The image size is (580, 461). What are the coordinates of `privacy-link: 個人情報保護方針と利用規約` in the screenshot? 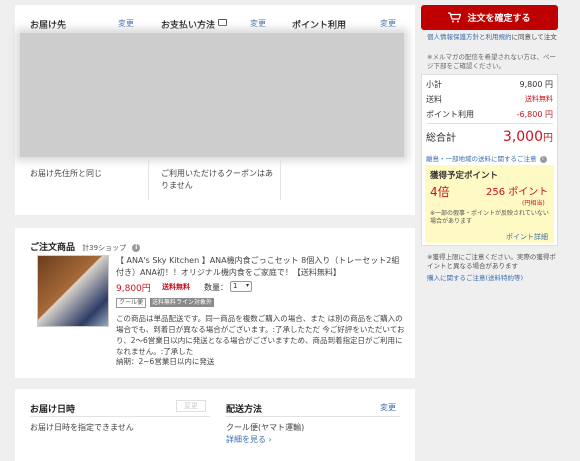 It's located at (469, 37).